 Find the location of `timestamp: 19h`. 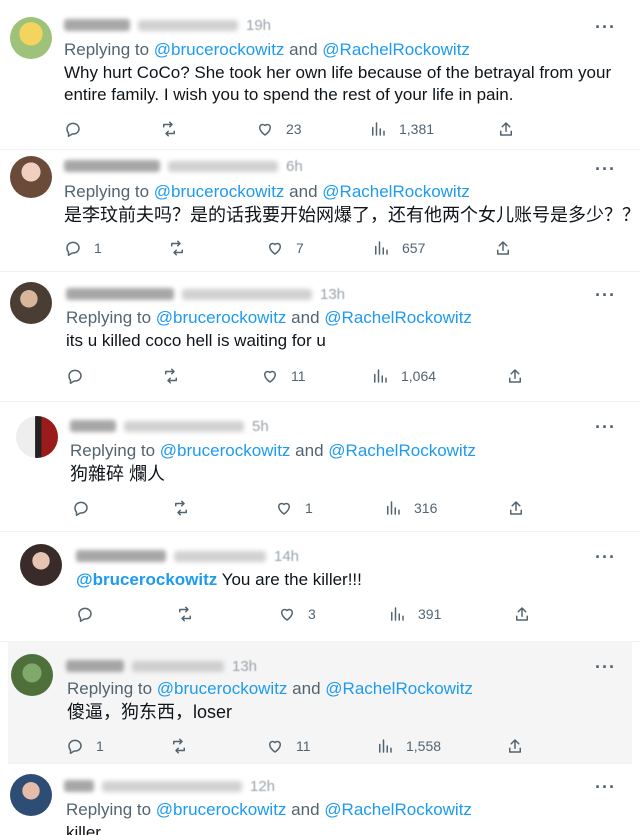

timestamp: 19h is located at coordinates (258, 25).